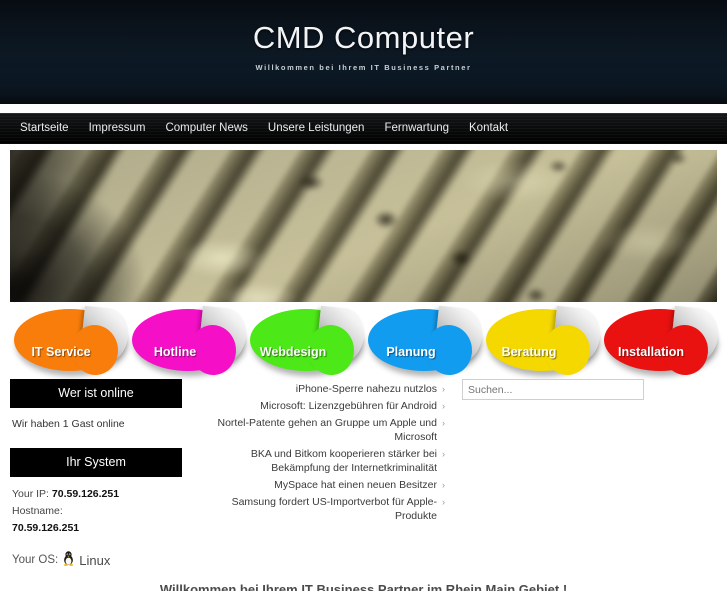  I want to click on system-os-line: Your OS: Linux, so click(97, 560).